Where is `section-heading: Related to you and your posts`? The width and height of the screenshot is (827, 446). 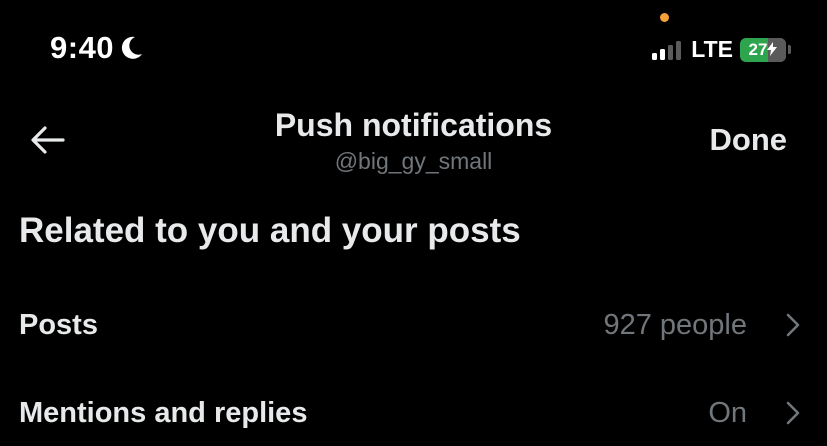 section-heading: Related to you and your posts is located at coordinates (270, 230).